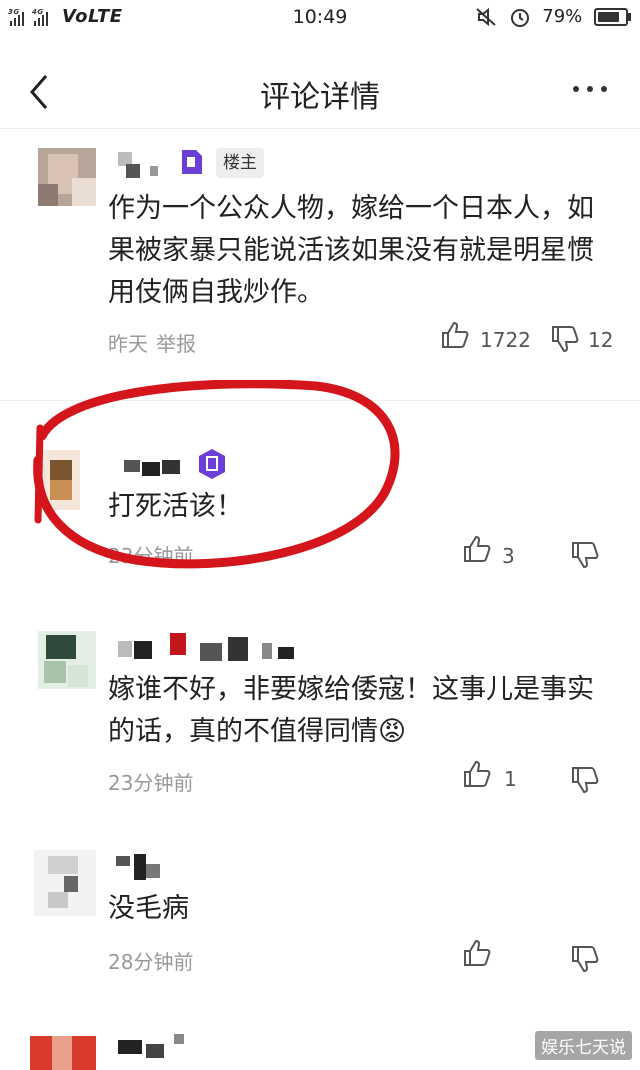  Describe the element at coordinates (216, 474) in the screenshot. I see `annotation-circle` at that location.